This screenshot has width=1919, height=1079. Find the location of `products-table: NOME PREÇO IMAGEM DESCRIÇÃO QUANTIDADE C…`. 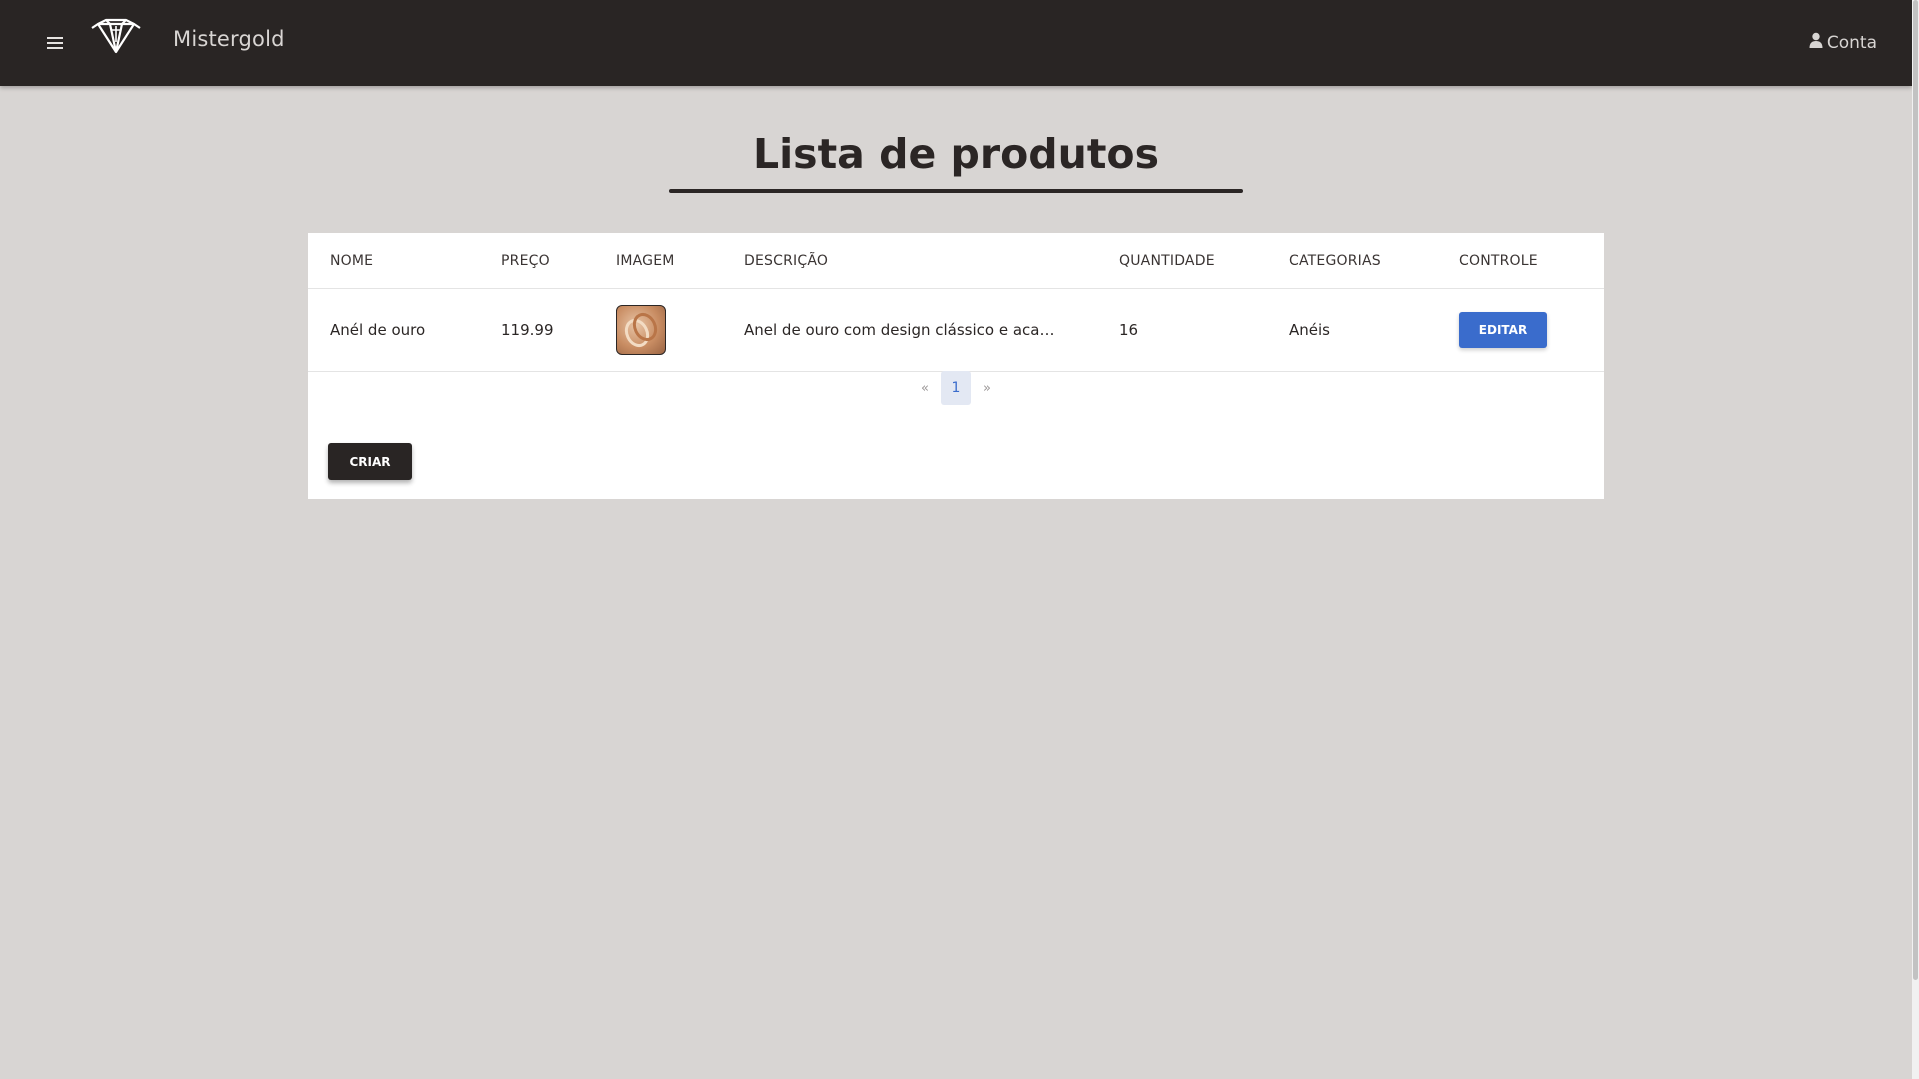

products-table: NOME PREÇO IMAGEM DESCRIÇÃO QUANTIDADE C… is located at coordinates (956, 302).